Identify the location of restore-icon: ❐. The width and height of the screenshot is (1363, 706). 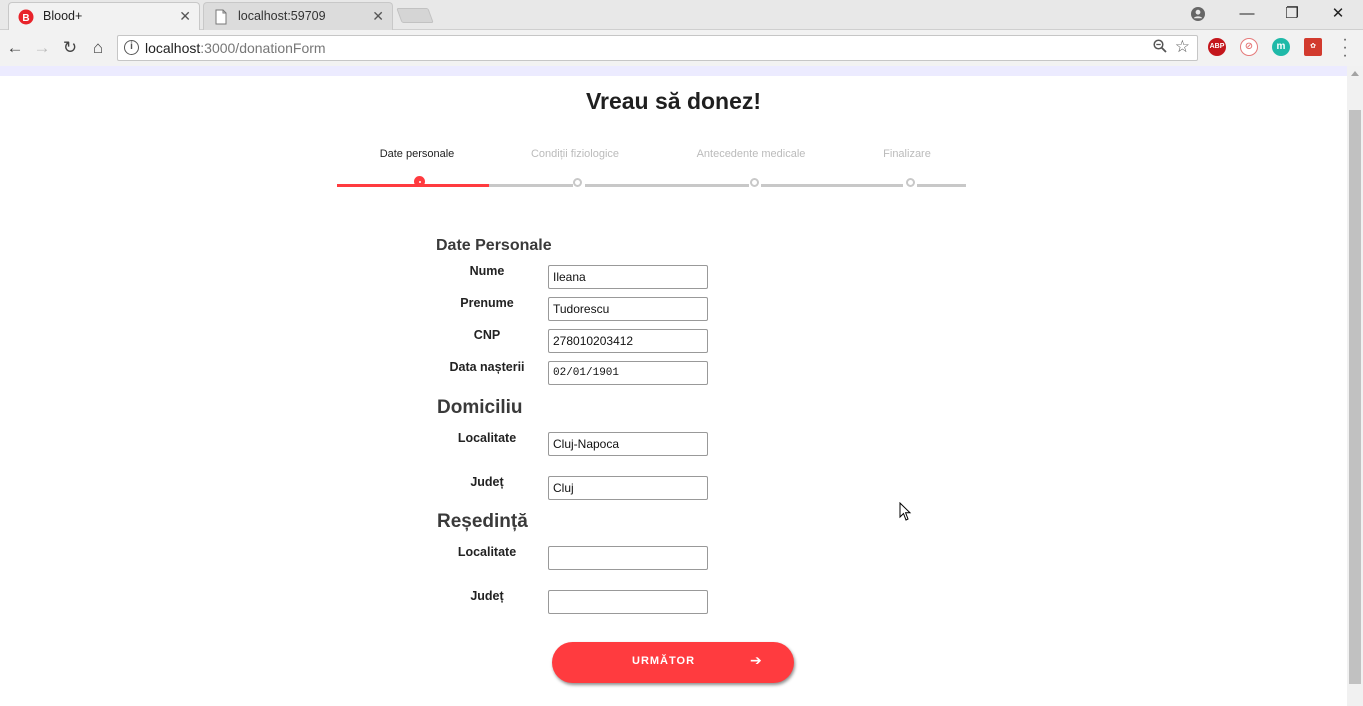
(1292, 14).